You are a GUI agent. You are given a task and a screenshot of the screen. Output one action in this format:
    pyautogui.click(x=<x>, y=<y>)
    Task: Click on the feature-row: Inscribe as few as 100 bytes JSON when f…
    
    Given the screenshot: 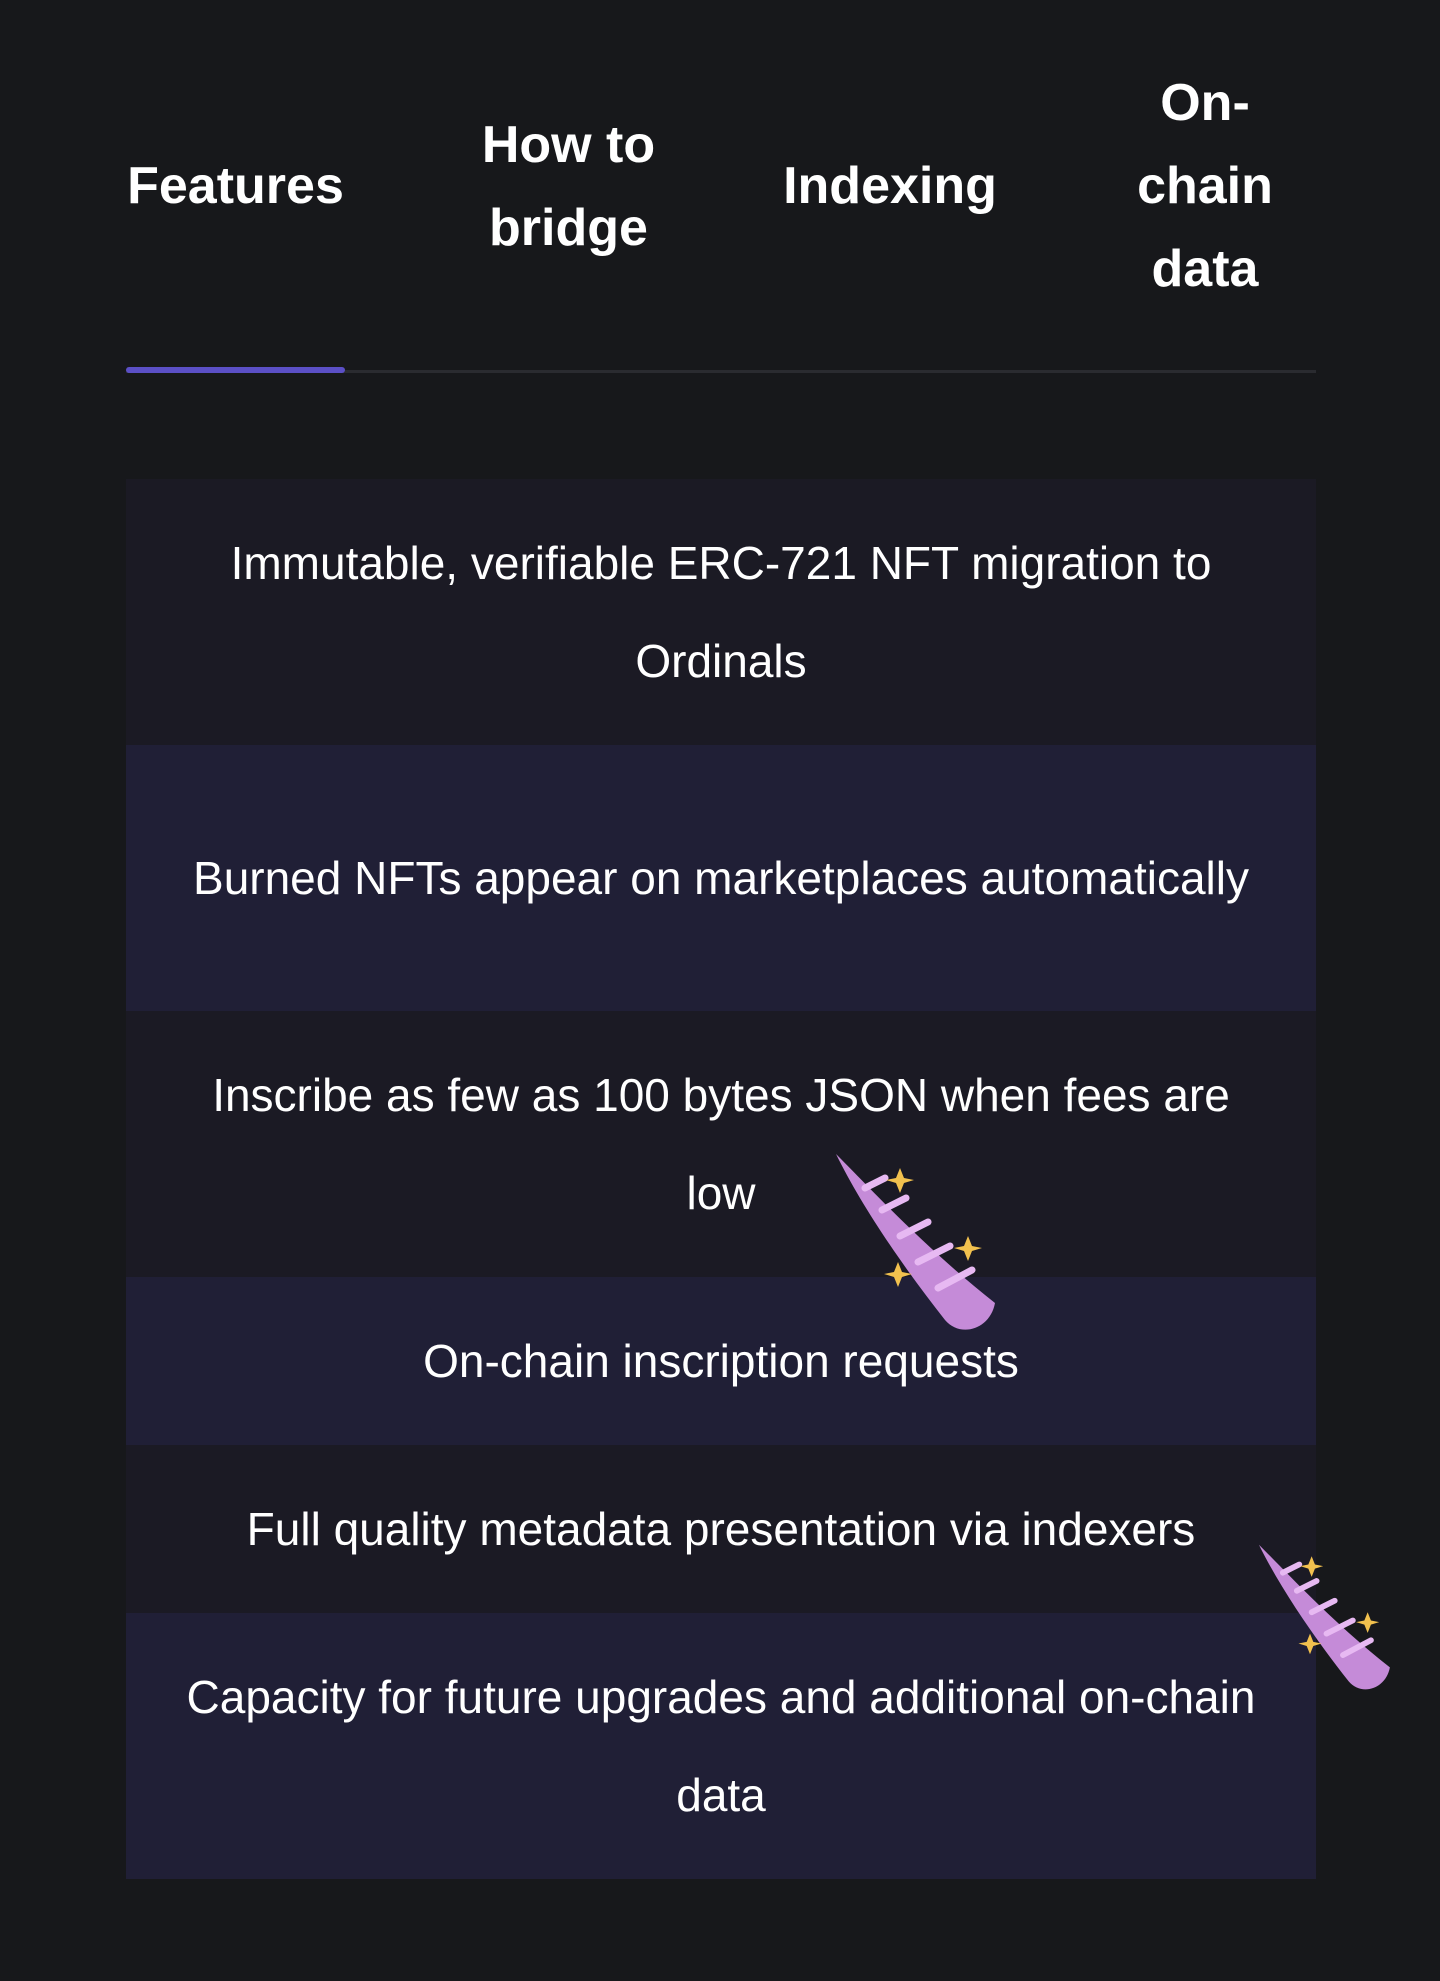 What is the action you would take?
    pyautogui.click(x=721, y=1144)
    